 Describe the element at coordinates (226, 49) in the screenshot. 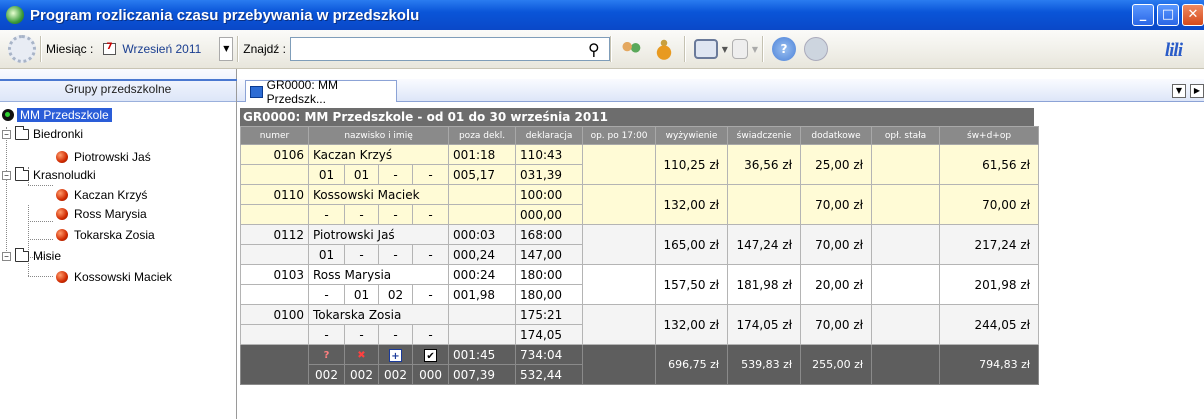

I see `dropdown-arrow-icon: ▼` at that location.